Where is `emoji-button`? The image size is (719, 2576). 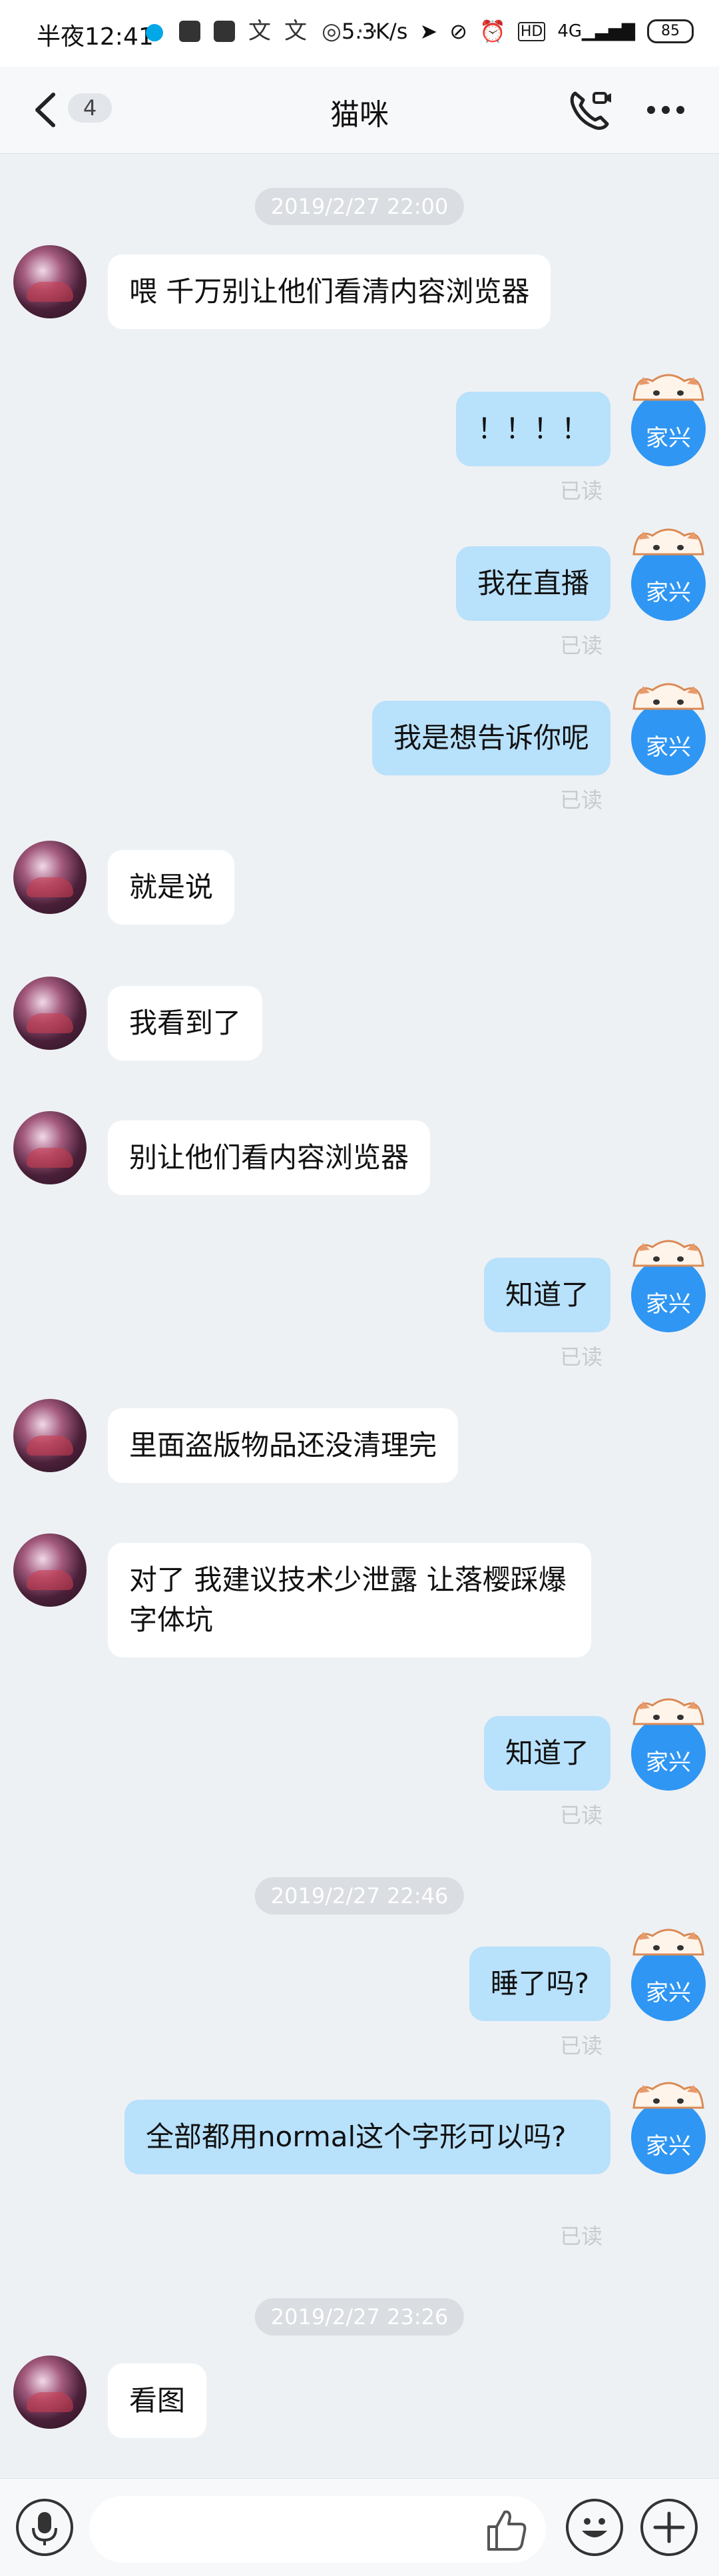
emoji-button is located at coordinates (594, 2528).